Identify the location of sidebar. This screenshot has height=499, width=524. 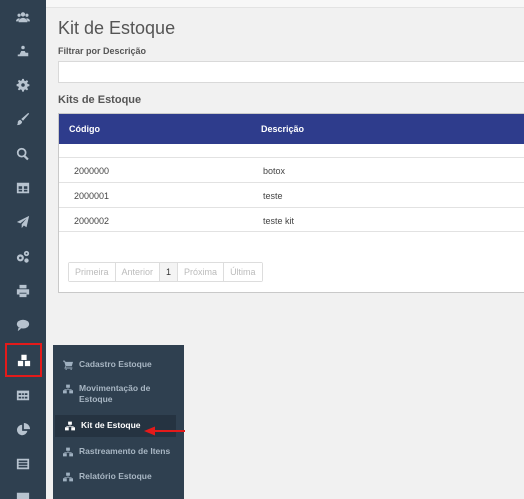
(23, 249).